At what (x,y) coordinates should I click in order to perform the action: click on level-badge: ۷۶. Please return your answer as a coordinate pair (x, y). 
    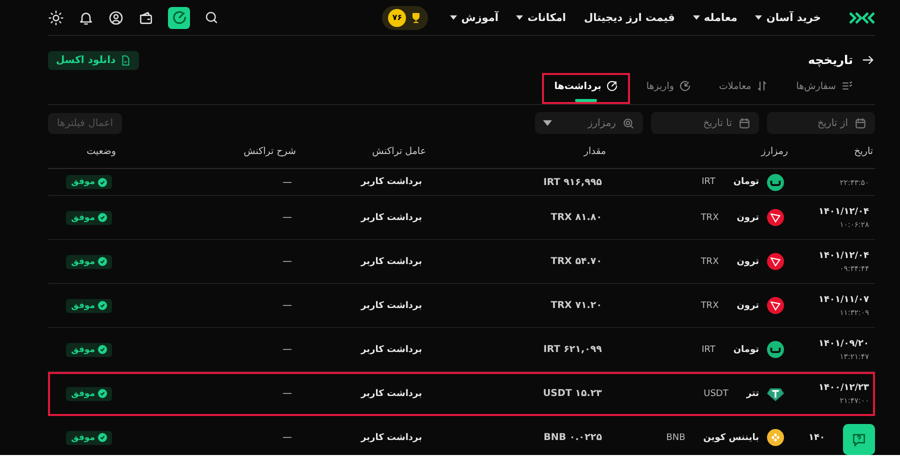
    Looking at the image, I should click on (405, 18).